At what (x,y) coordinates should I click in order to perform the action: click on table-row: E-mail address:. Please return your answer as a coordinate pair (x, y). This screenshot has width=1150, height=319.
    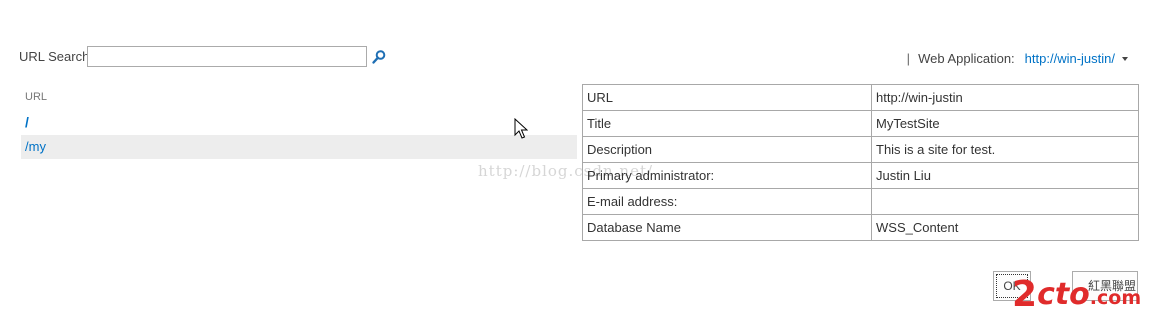
    Looking at the image, I should click on (860, 201).